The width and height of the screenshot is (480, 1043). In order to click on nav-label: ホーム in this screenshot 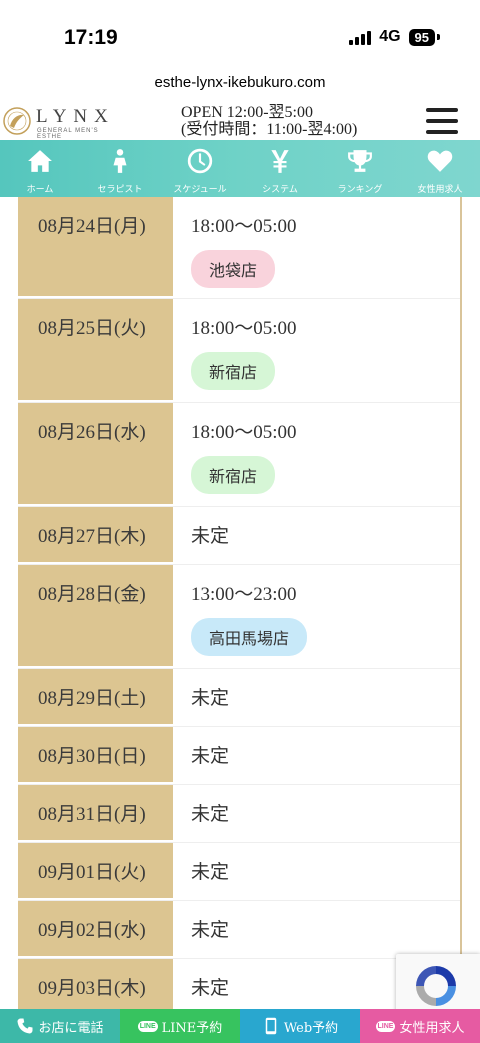, I will do `click(40, 190)`.